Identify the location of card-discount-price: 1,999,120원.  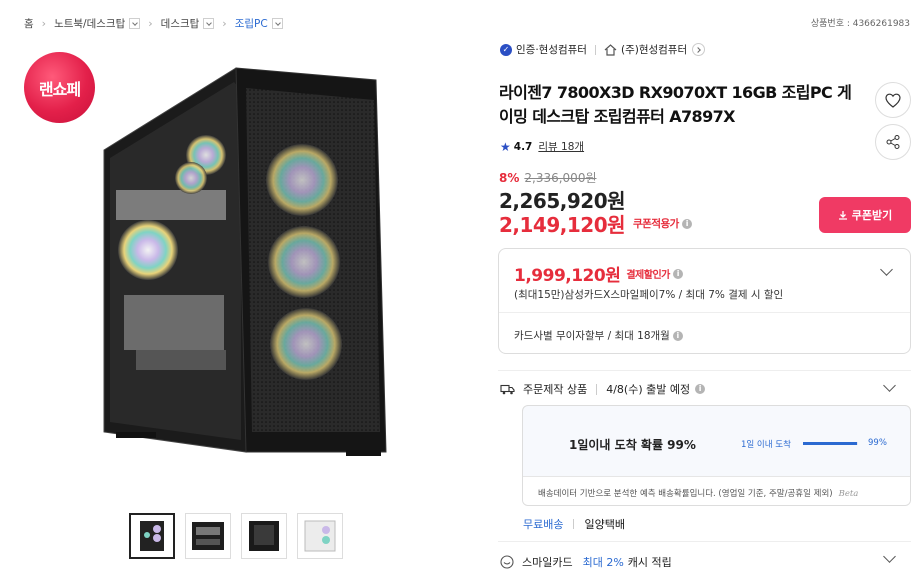
(567, 276).